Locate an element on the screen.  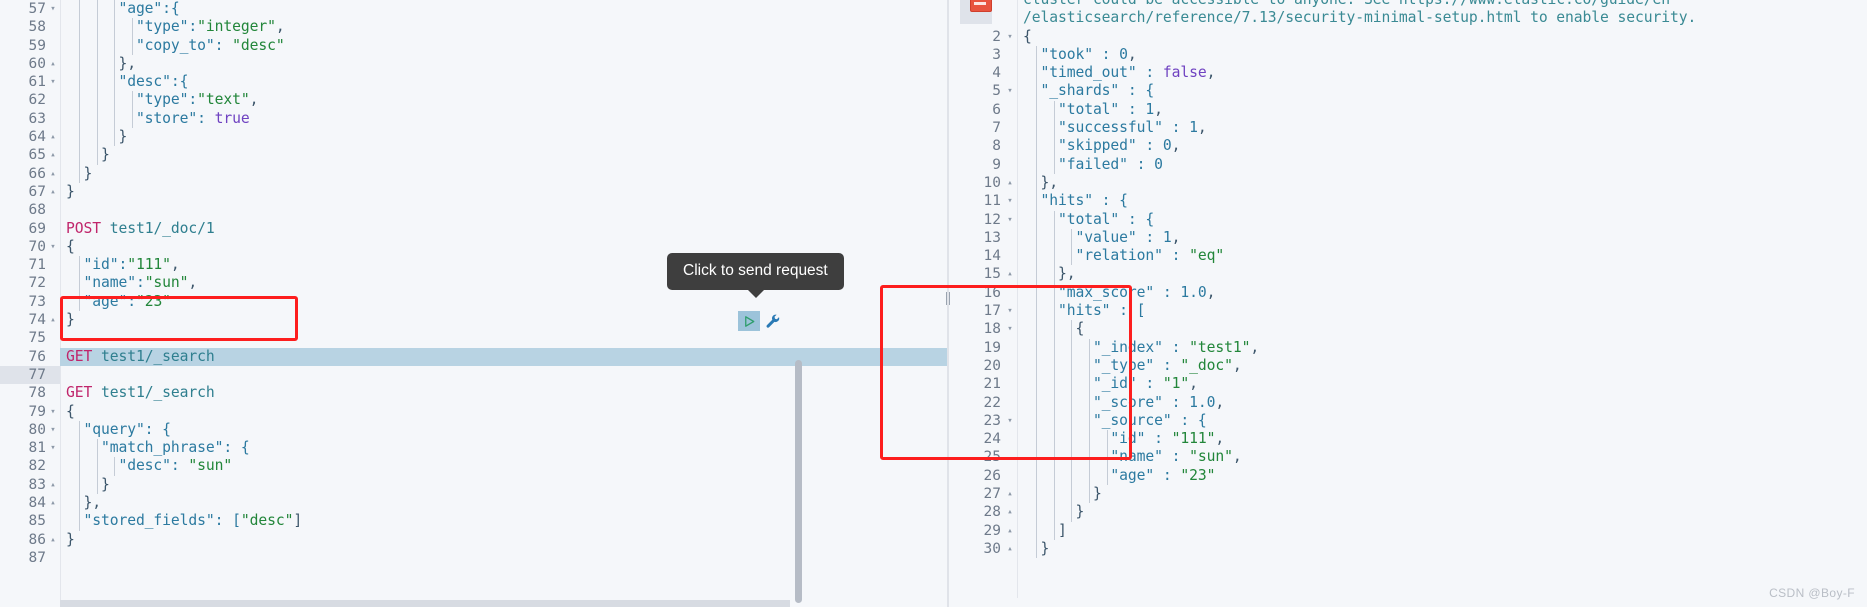
code-line: "desc":{ is located at coordinates (503, 82).